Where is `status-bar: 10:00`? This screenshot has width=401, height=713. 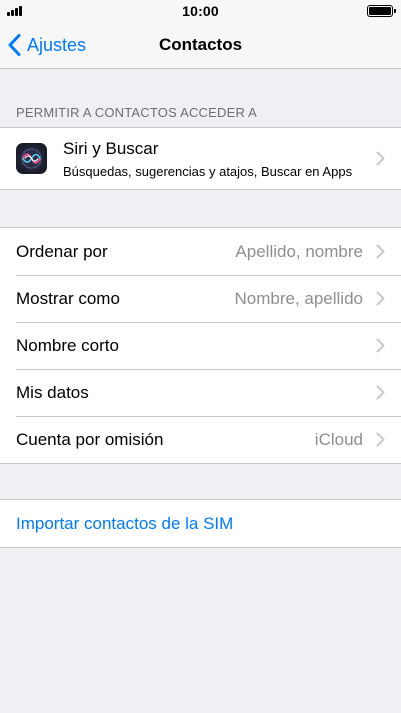
status-bar: 10:00 is located at coordinates (200, 11).